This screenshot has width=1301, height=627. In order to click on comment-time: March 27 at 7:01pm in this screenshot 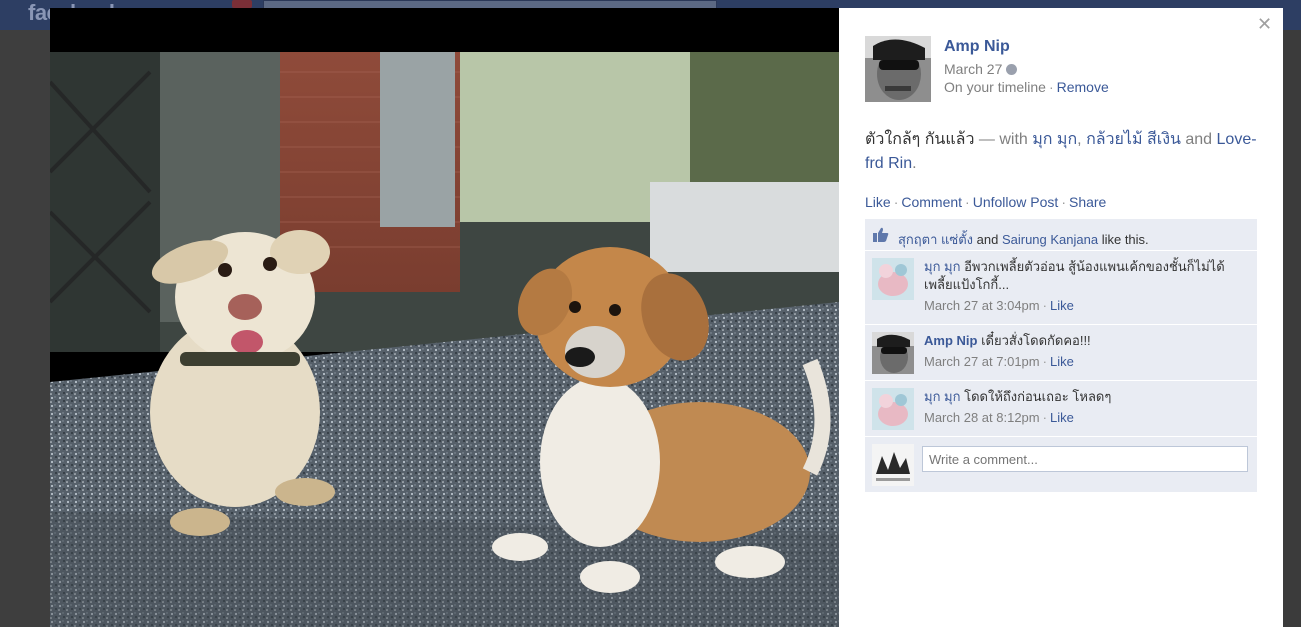, I will do `click(982, 361)`.